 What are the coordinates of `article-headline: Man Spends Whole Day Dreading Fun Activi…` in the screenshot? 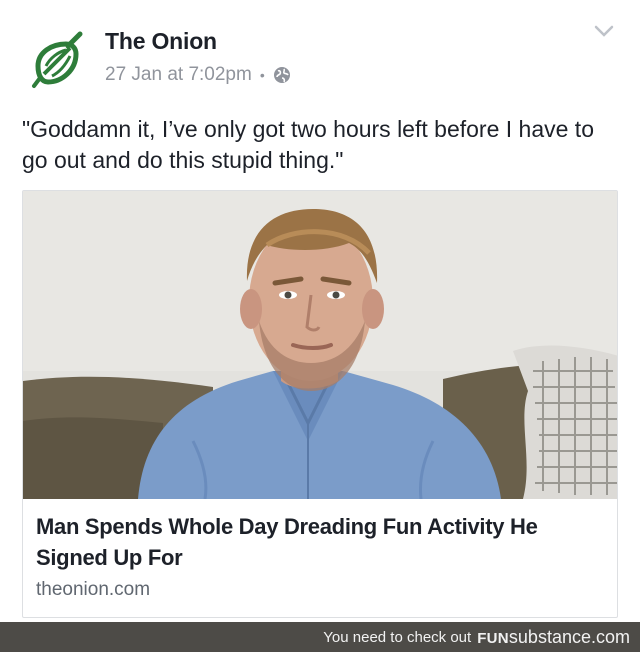 It's located at (321, 542).